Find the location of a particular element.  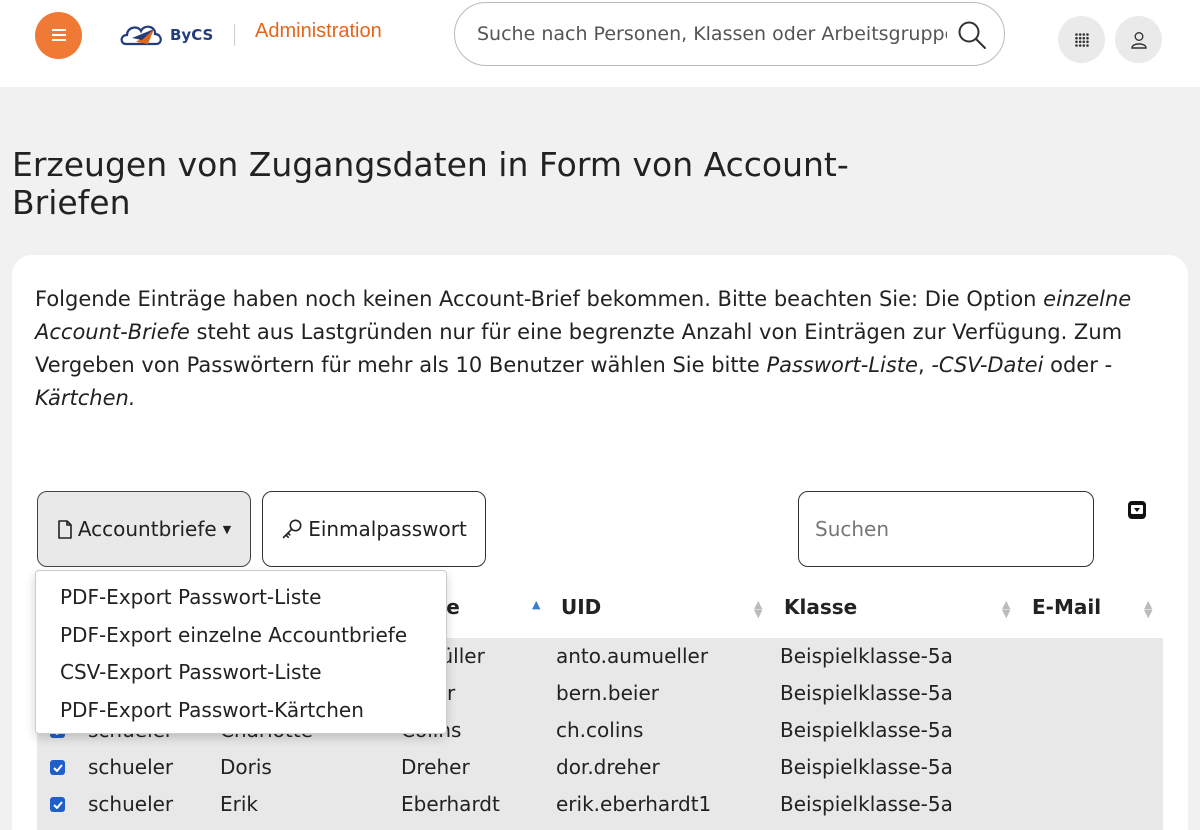

global-search-input is located at coordinates (712, 34).